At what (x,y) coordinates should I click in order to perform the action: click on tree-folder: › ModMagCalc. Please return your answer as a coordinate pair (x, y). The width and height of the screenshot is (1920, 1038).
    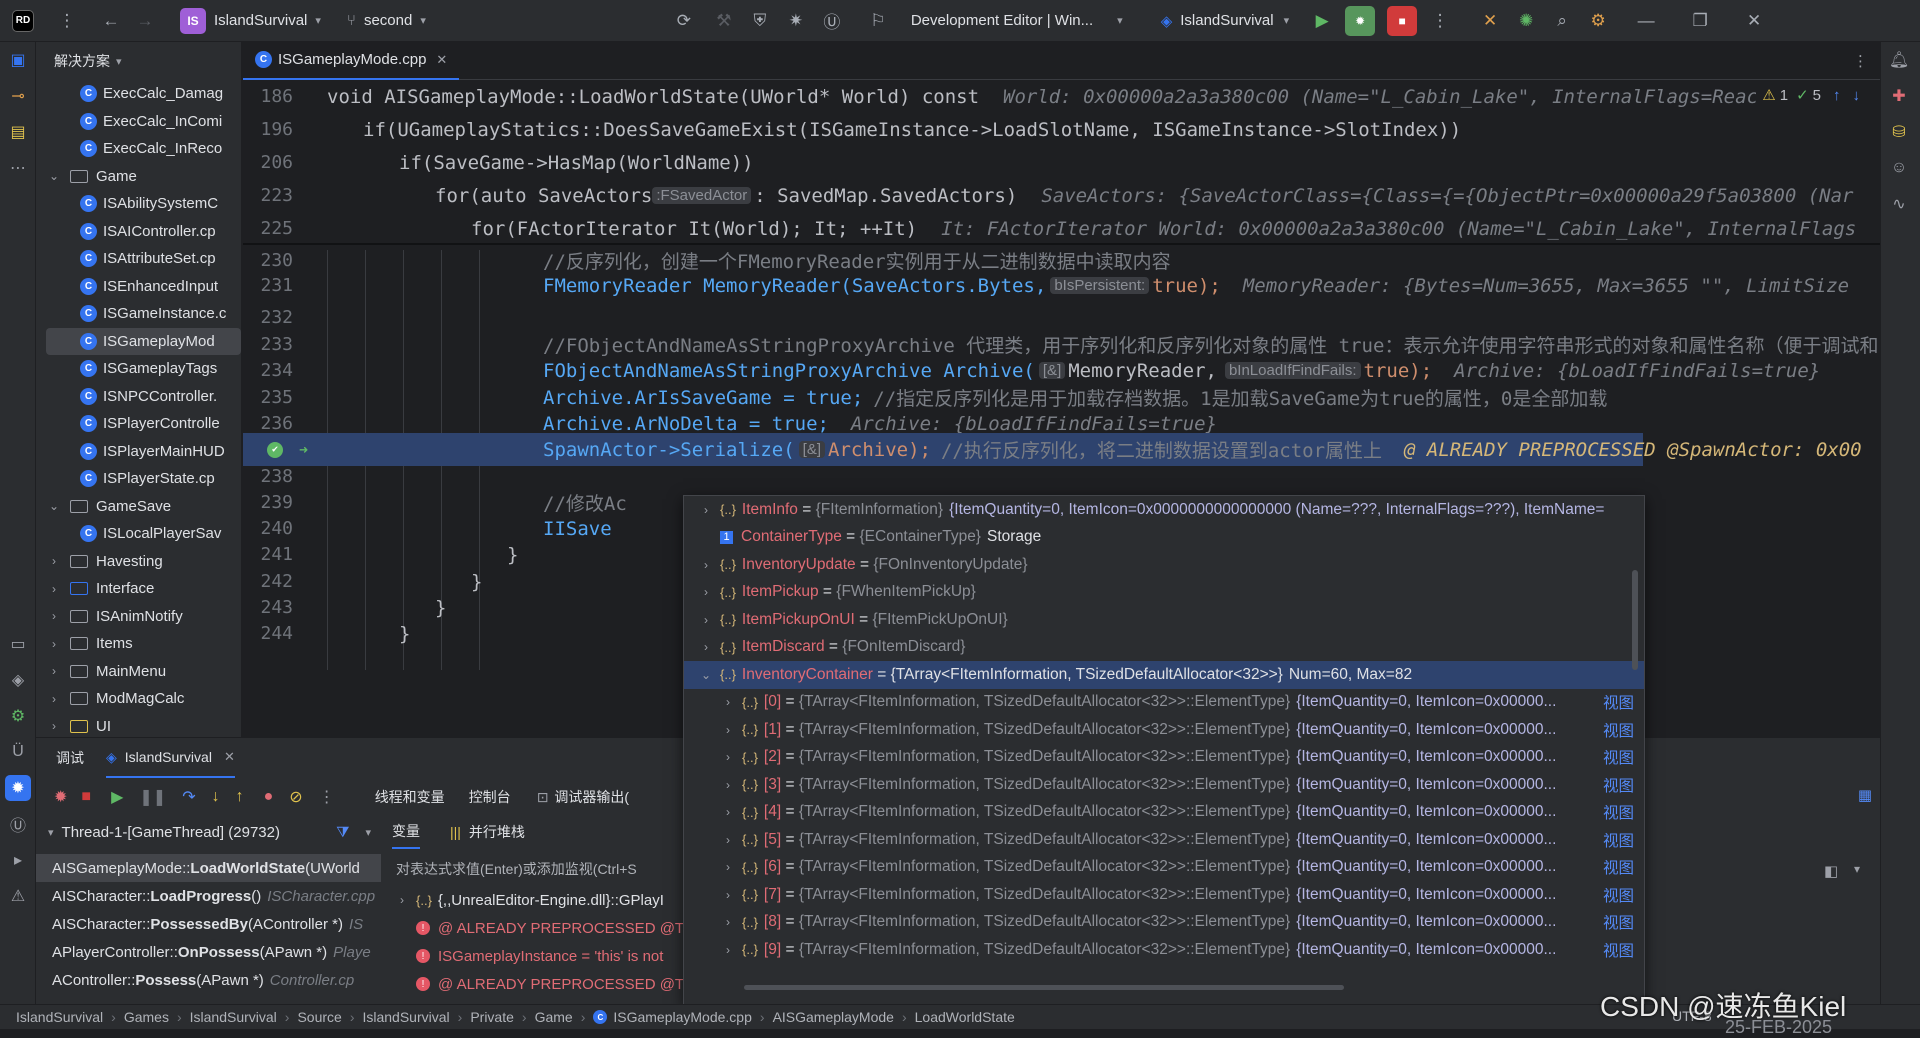
    Looking at the image, I should click on (143, 699).